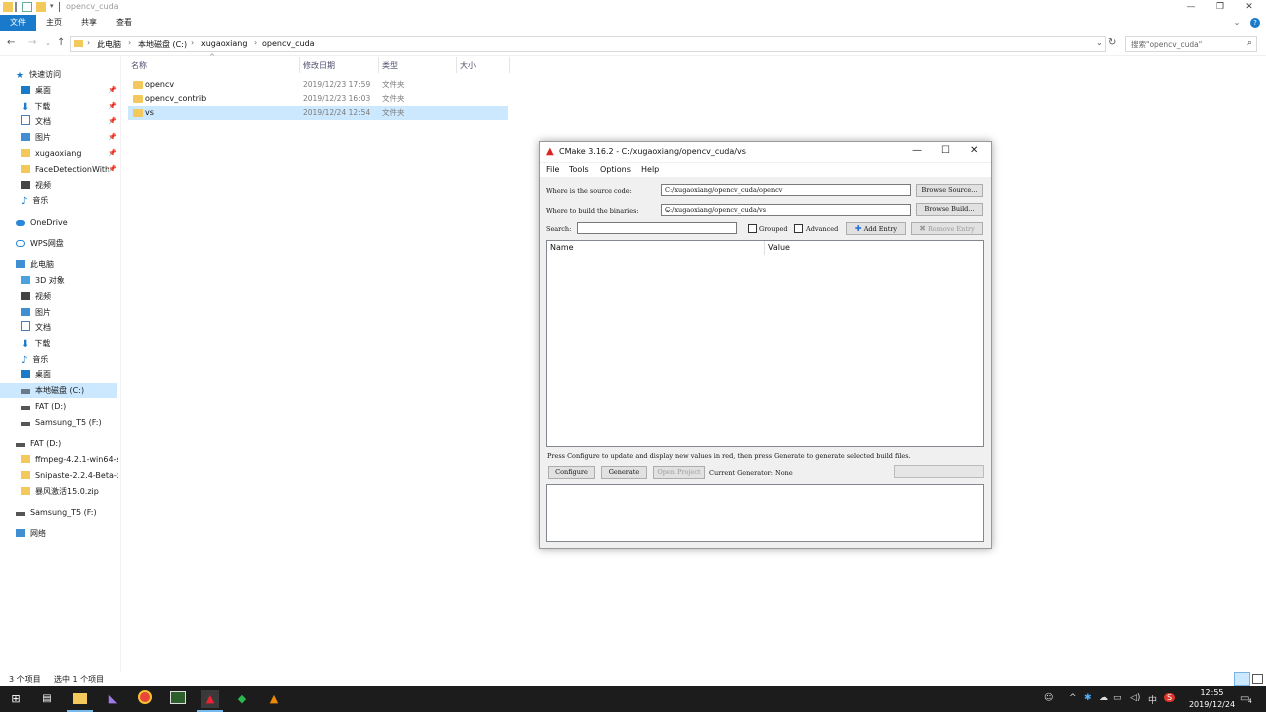  I want to click on chevron-up-icon: ^, so click(1073, 698).